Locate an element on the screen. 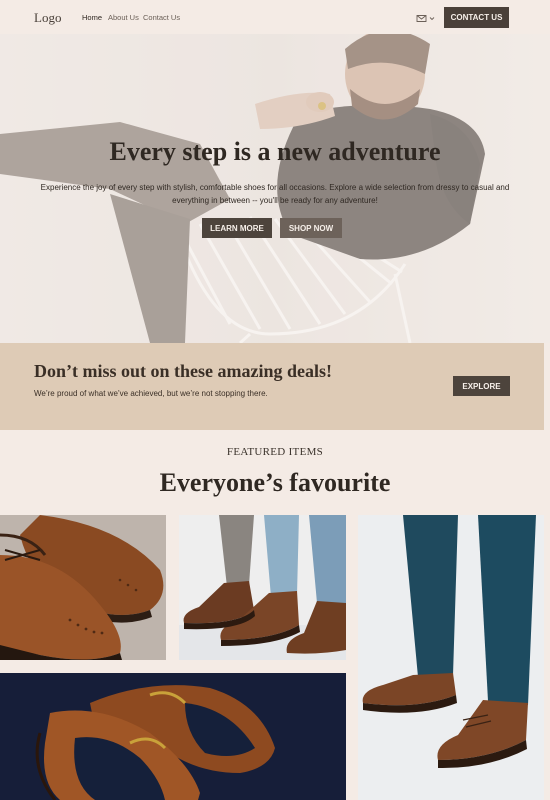 This screenshot has height=800, width=550. featured-item-loafers is located at coordinates (173, 736).